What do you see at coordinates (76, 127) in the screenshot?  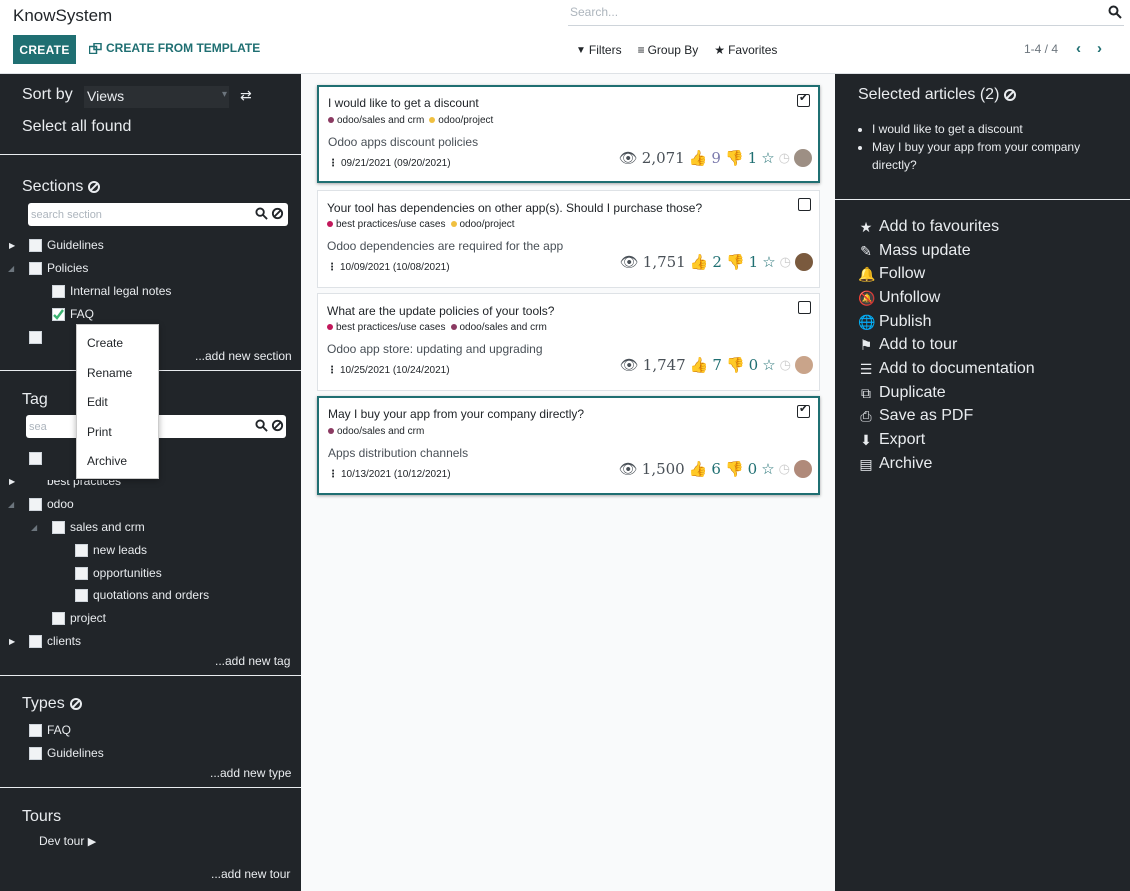 I see `select-all-link: Select all found` at bounding box center [76, 127].